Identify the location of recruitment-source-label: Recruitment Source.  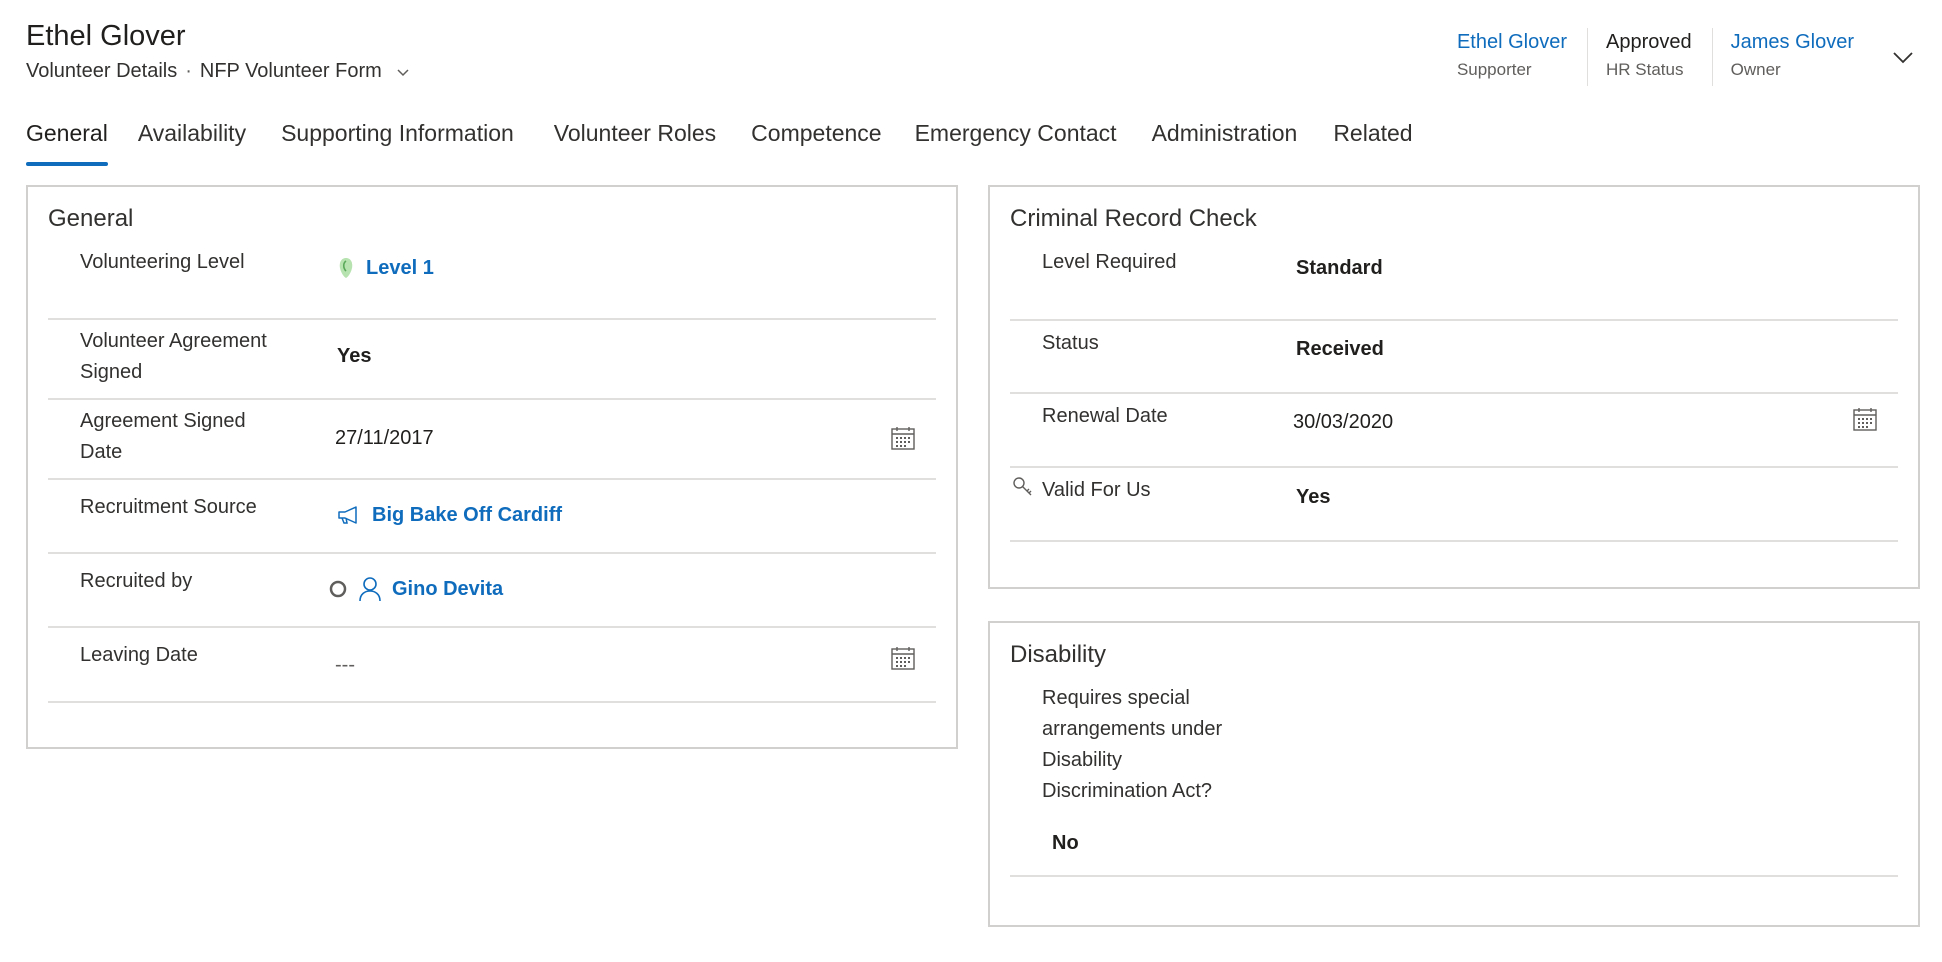
(168, 507).